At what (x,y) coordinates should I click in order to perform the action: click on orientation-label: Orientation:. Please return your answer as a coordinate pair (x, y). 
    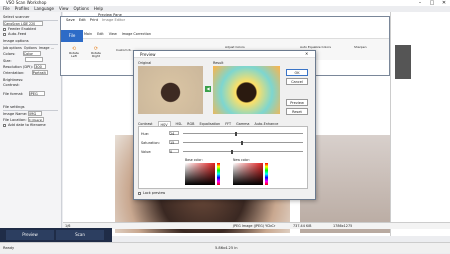
    Looking at the image, I should click on (14, 73).